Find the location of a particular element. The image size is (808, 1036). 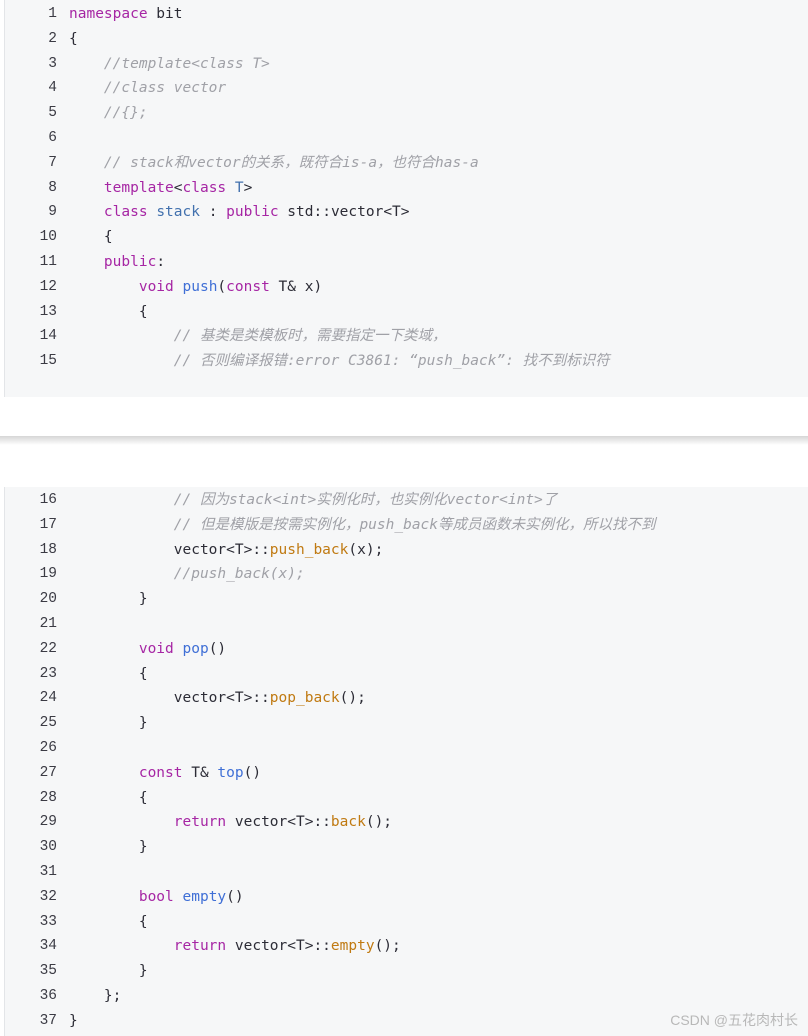

code-line: 6 is located at coordinates (406, 138).